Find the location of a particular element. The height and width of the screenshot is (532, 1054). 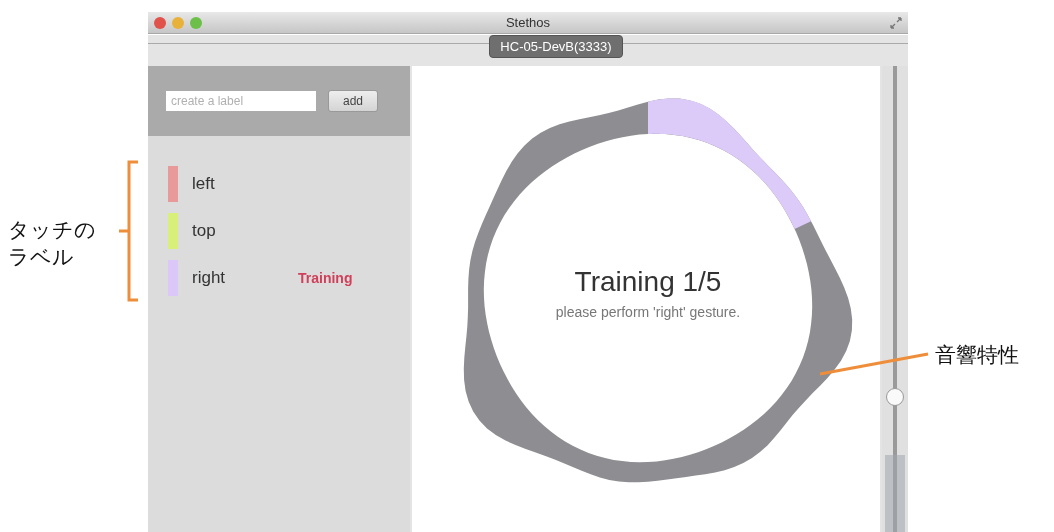

fullscreen-icon is located at coordinates (896, 22).